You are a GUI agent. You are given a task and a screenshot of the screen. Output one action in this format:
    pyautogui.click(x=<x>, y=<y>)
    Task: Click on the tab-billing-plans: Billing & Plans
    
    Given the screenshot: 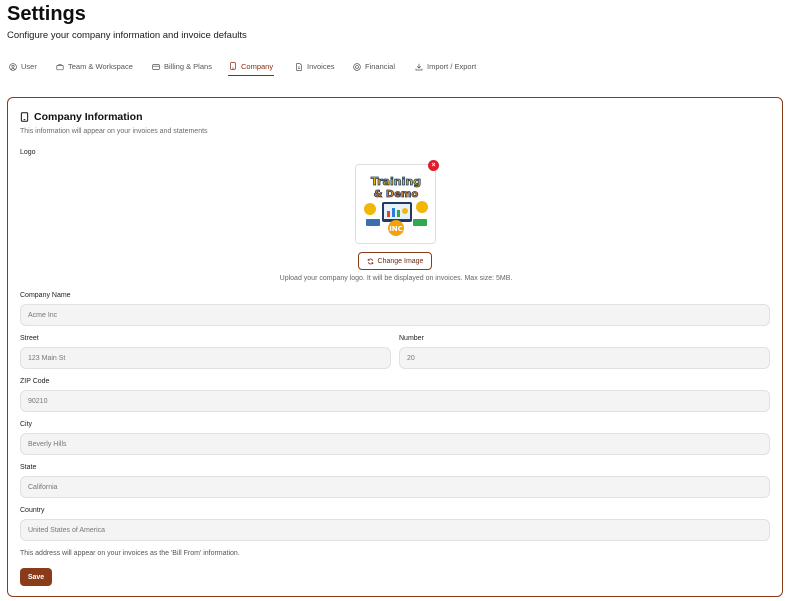 What is the action you would take?
    pyautogui.click(x=182, y=66)
    